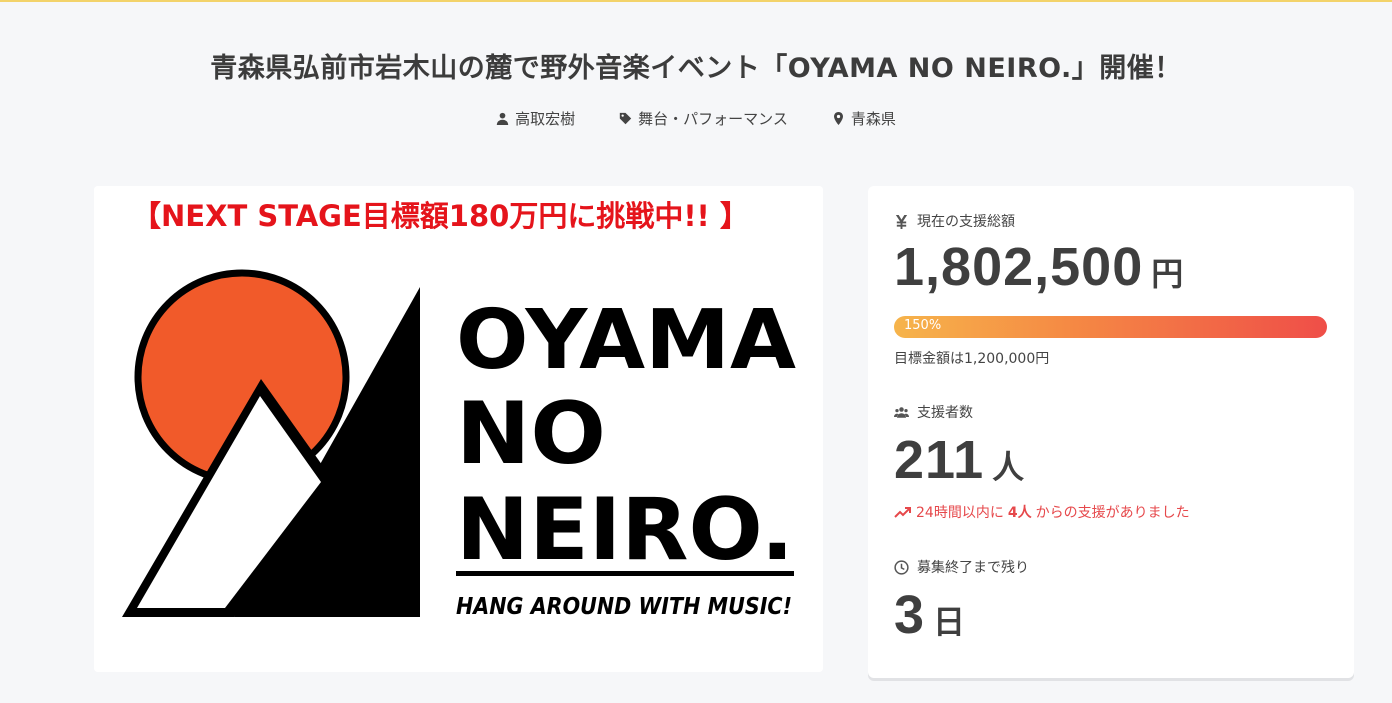  Describe the element at coordinates (624, 607) in the screenshot. I see `logo-tagline: HANG AROUND WITH MUSIC!` at that location.